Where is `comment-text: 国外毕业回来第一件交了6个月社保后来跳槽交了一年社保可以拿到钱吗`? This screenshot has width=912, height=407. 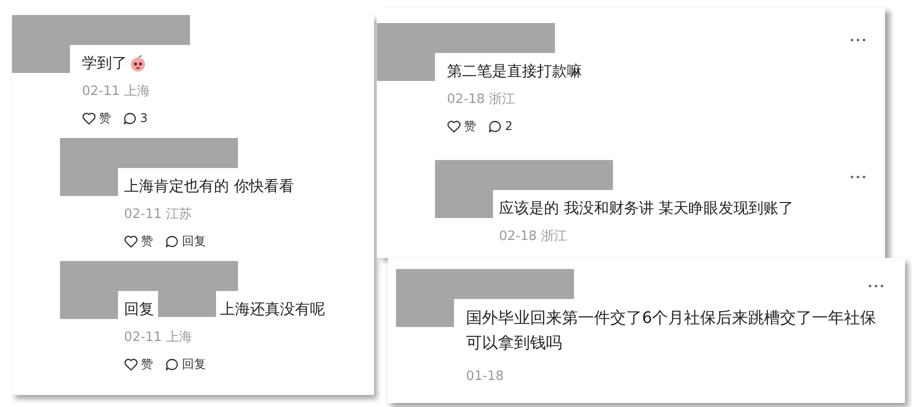 comment-text: 国外毕业回来第一件交了6个月社保后来跳槽交了一年社保可以拿到钱吗 is located at coordinates (672, 330).